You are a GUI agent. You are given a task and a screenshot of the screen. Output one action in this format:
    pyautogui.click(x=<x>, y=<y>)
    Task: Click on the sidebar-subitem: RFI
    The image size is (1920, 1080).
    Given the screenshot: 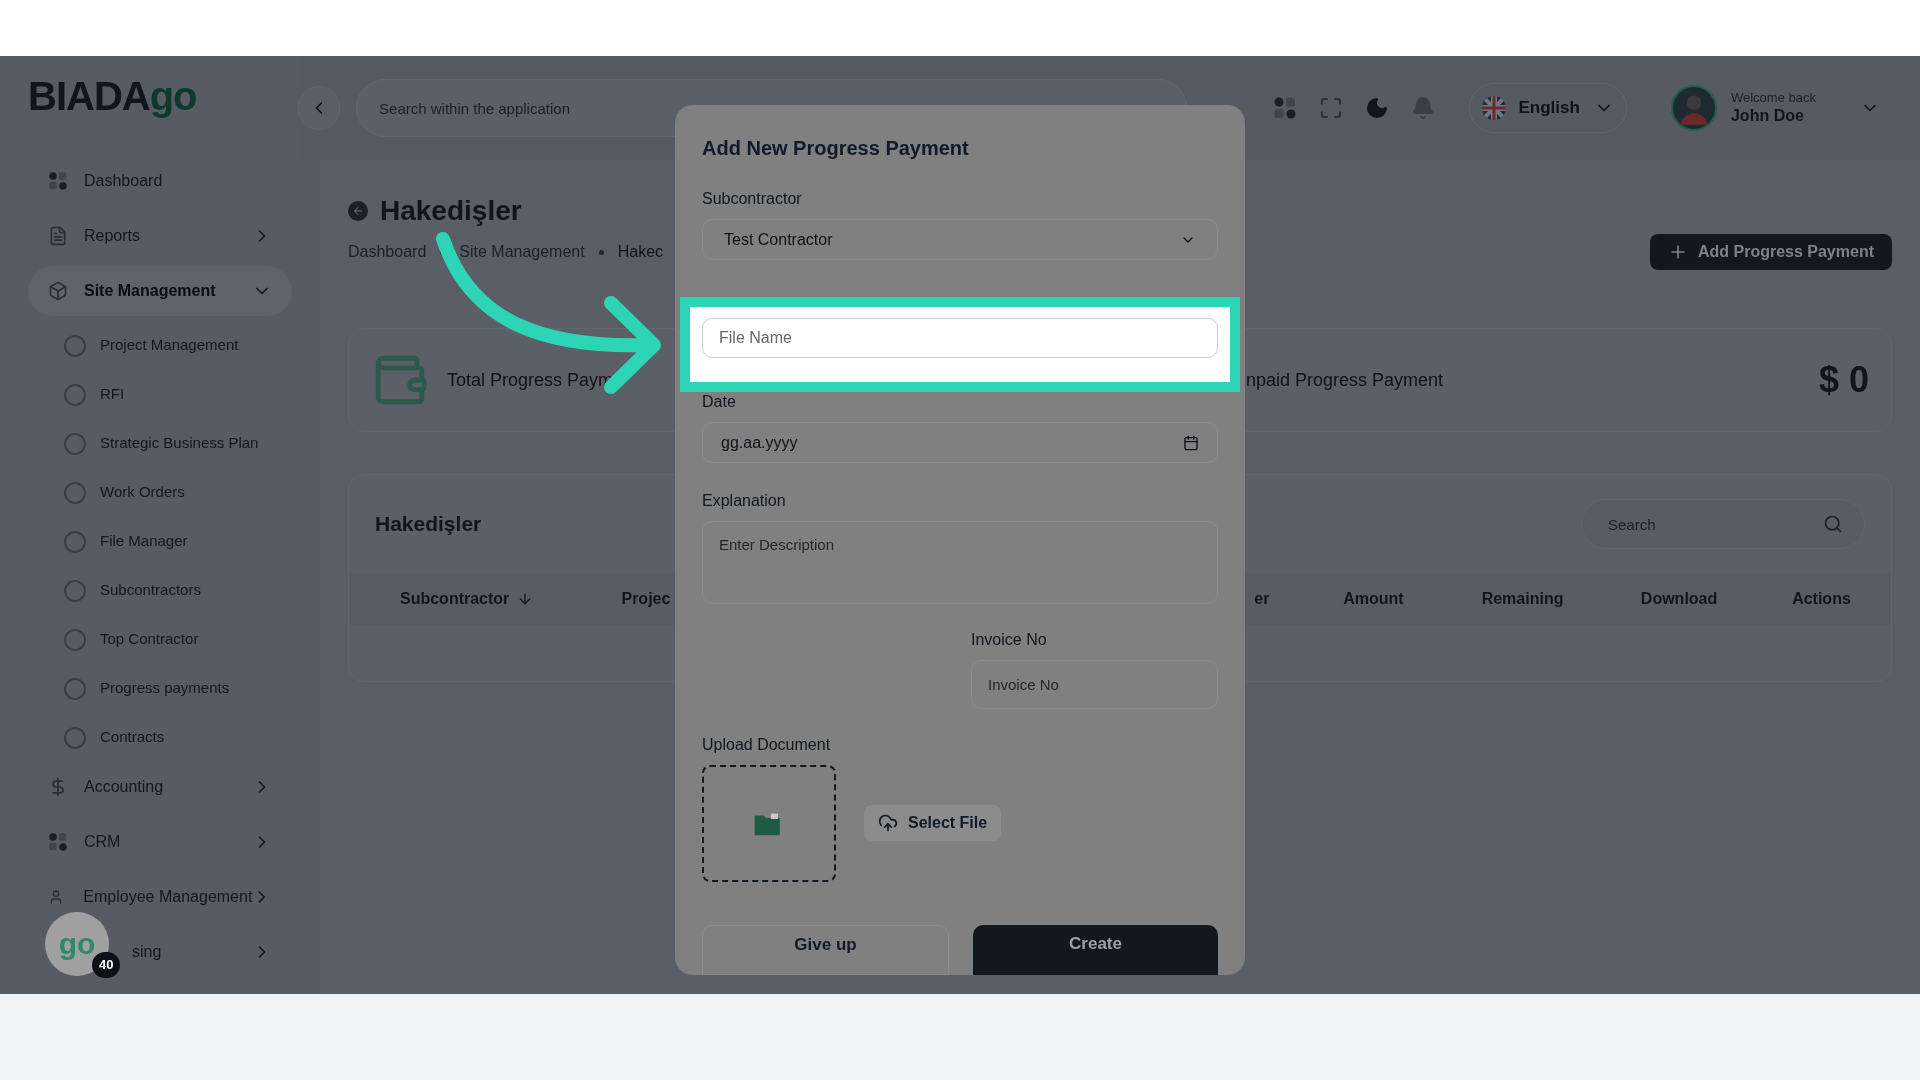 What is the action you would take?
    pyautogui.click(x=160, y=394)
    